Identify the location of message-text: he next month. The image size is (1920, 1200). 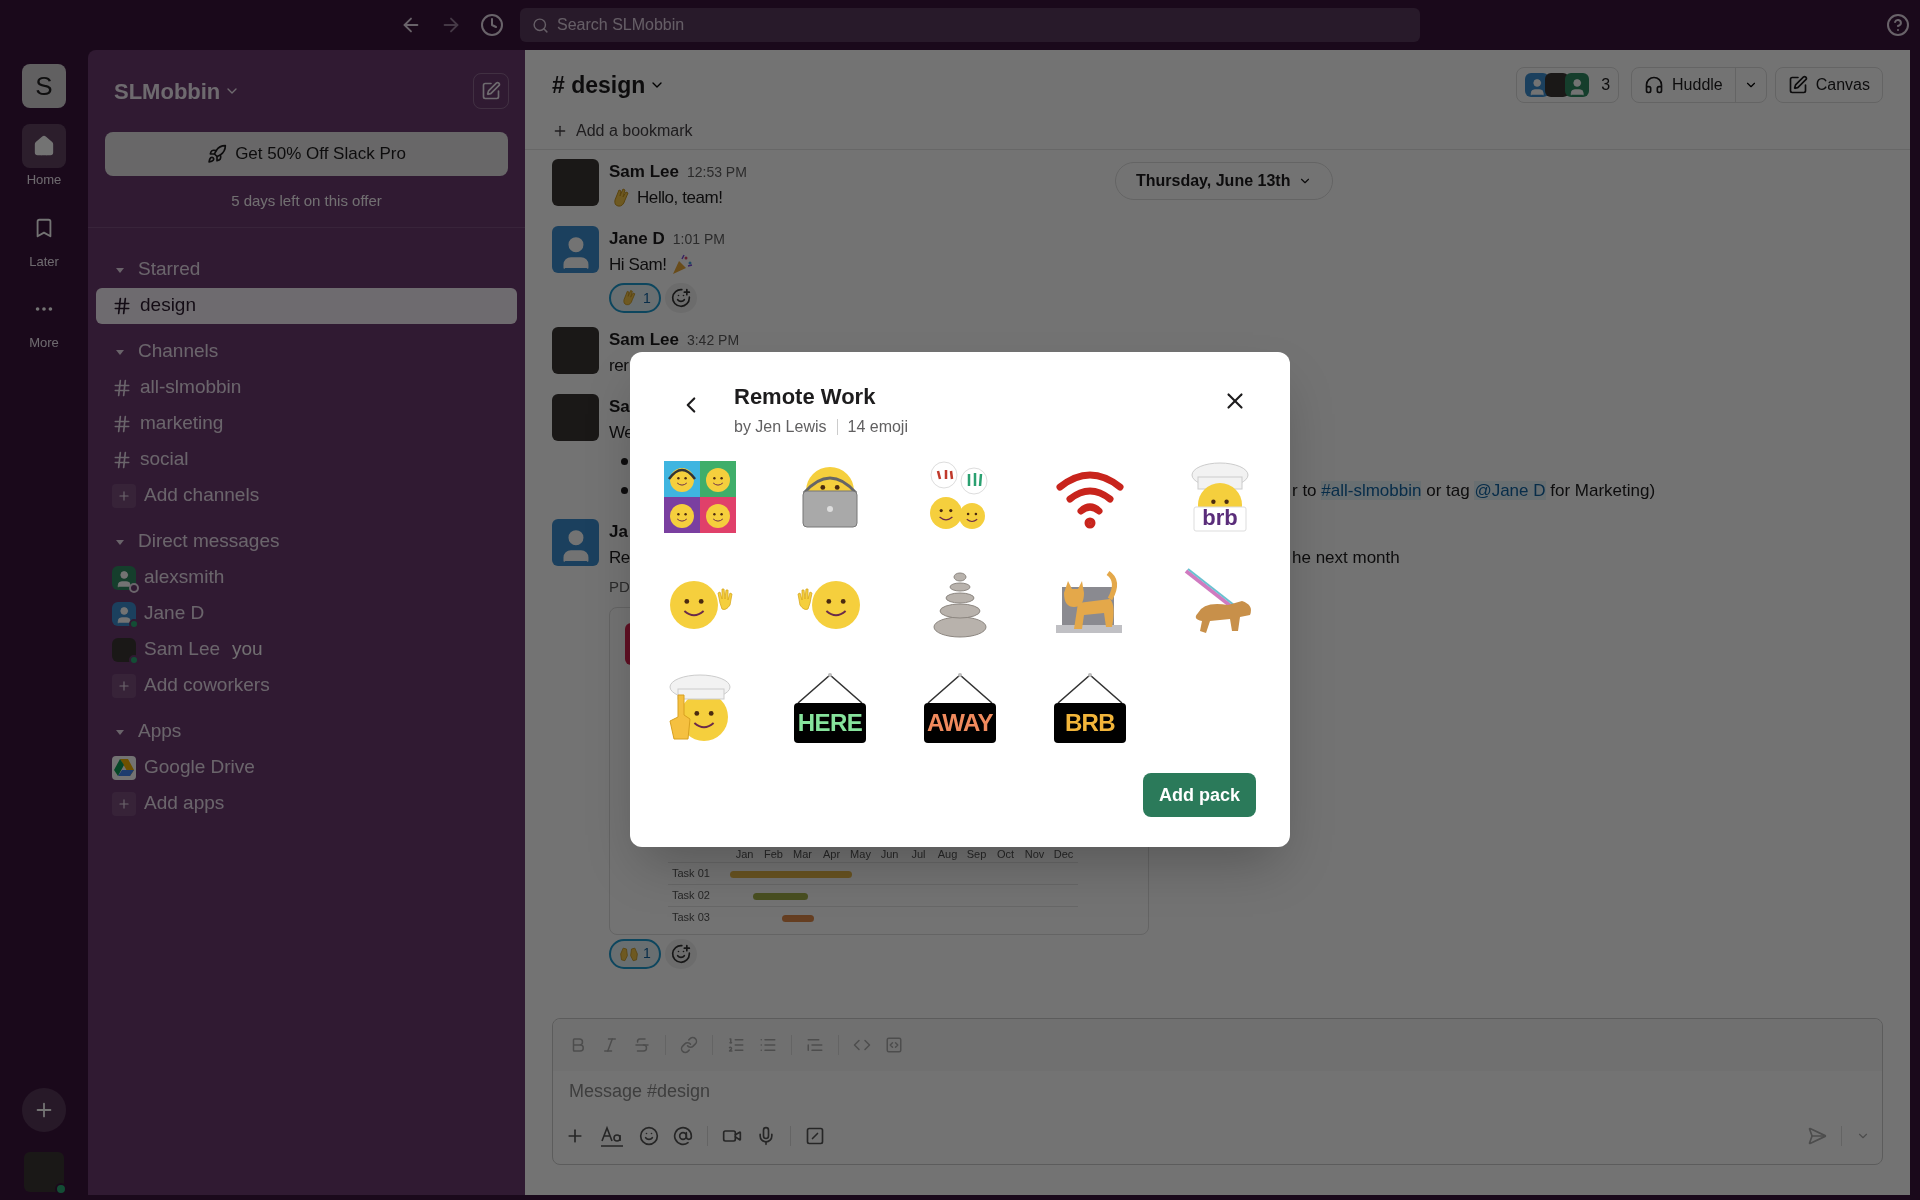
(1346, 557).